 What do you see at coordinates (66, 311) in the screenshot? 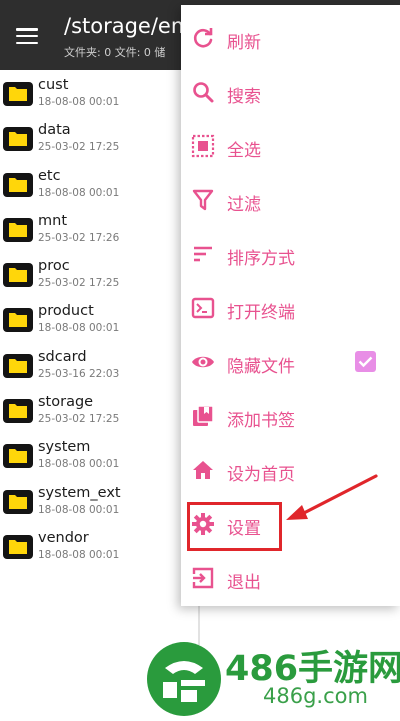
I see `file-name: product` at bounding box center [66, 311].